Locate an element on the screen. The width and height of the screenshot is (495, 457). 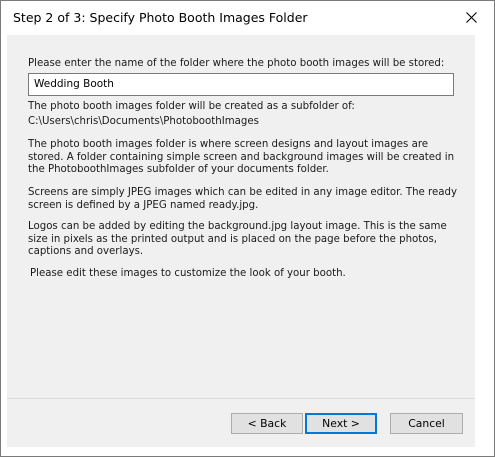
cancel-button: Cancel is located at coordinates (426, 423).